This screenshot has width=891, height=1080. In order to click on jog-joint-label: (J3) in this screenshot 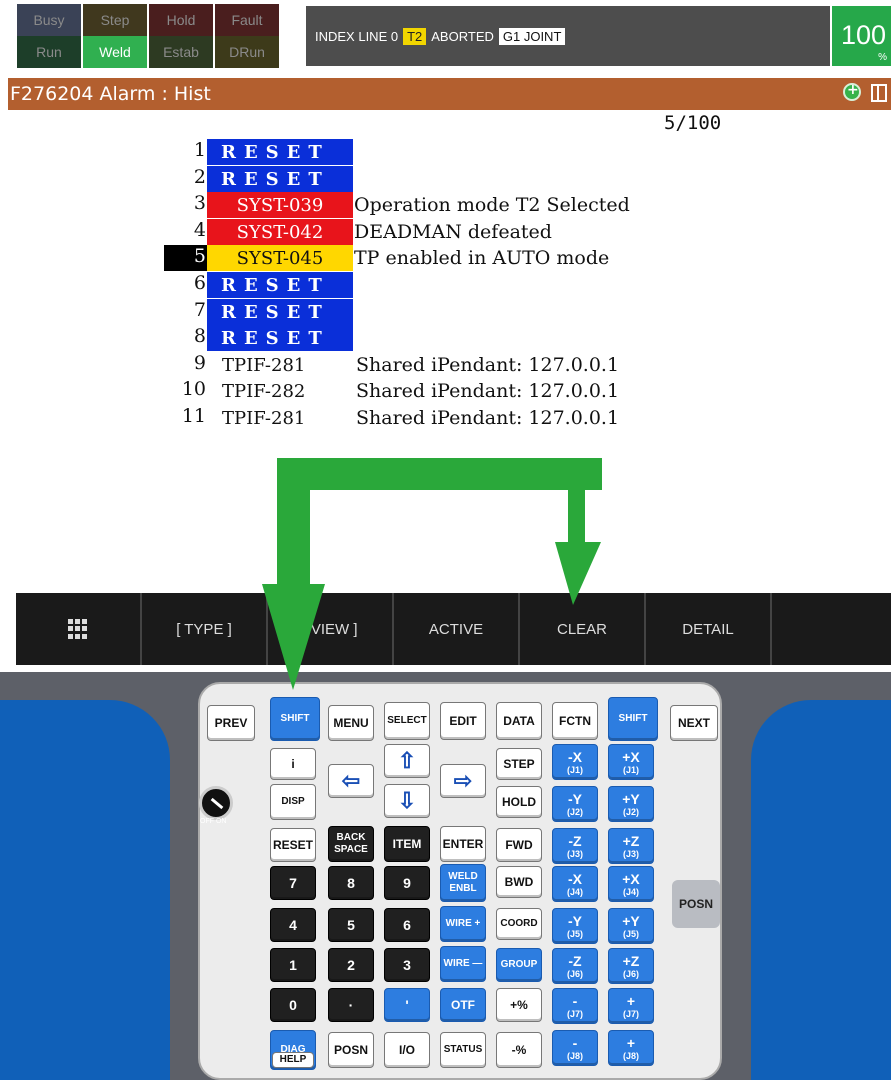, I will do `click(574, 853)`.